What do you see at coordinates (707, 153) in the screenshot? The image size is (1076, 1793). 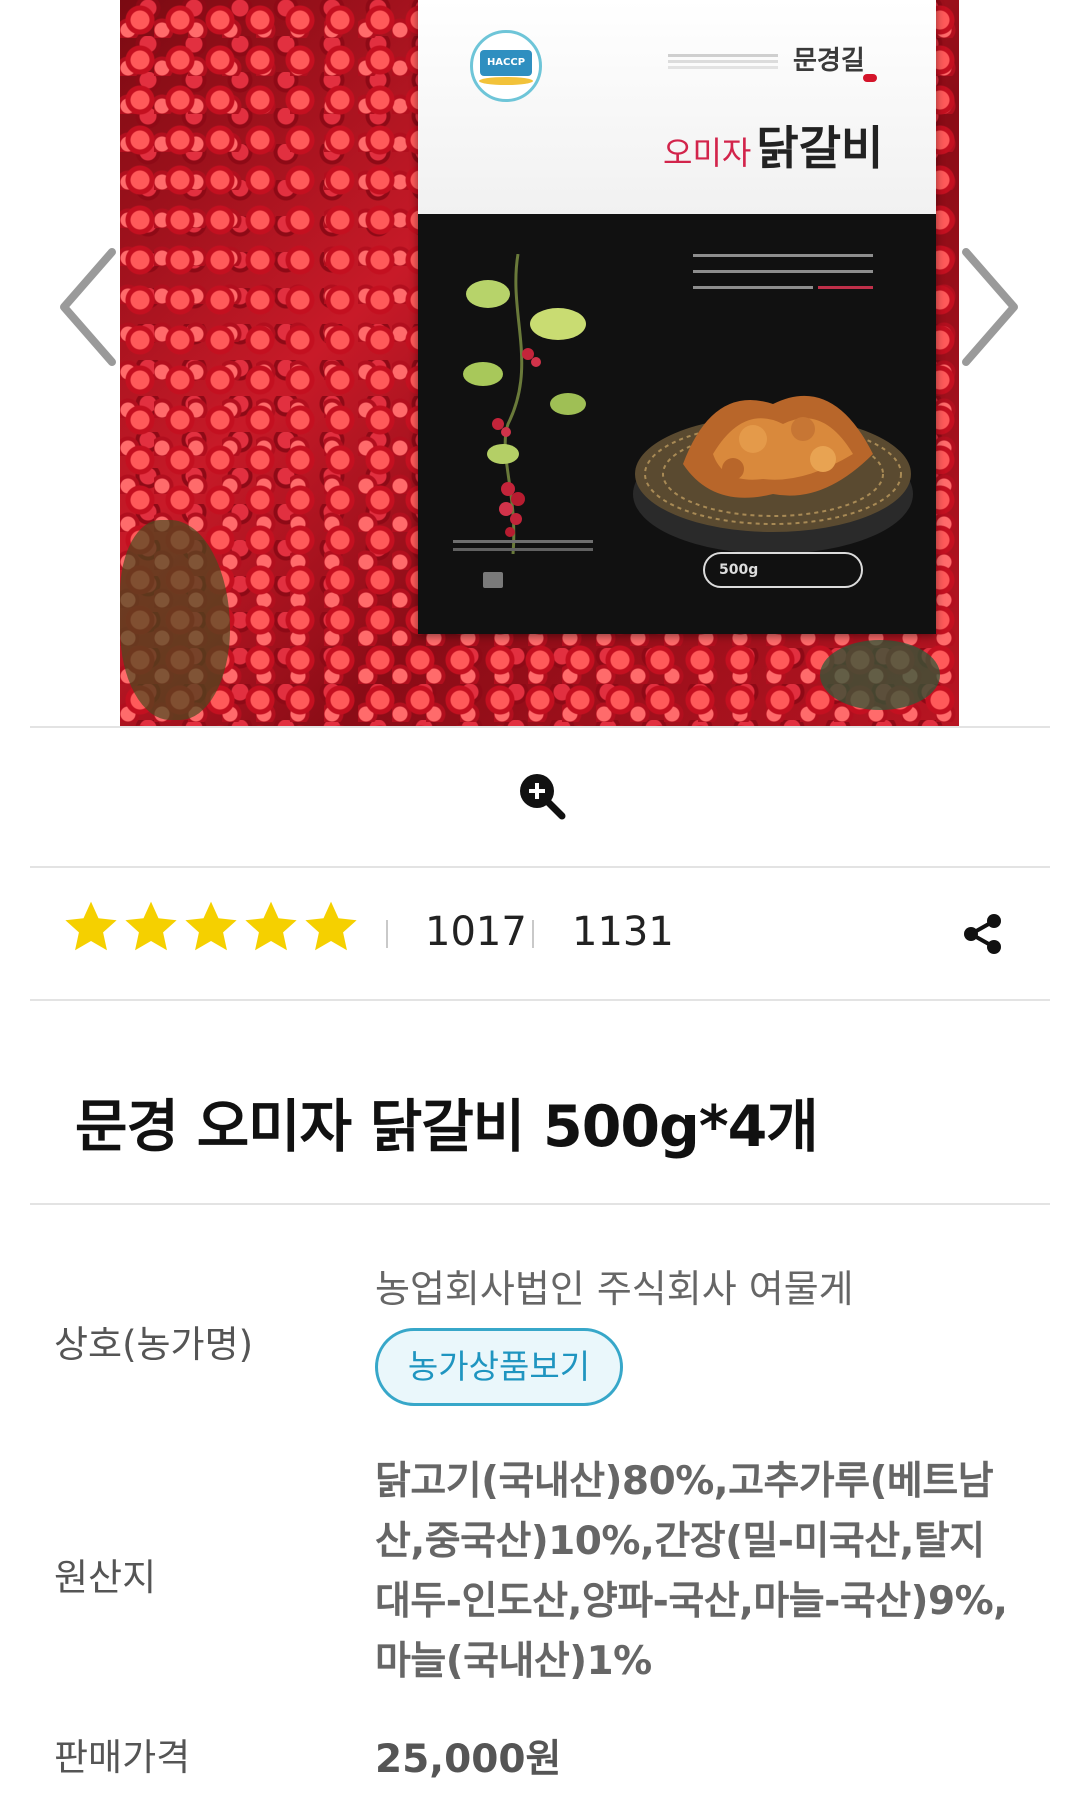 I see `package-title-small: 오미자` at bounding box center [707, 153].